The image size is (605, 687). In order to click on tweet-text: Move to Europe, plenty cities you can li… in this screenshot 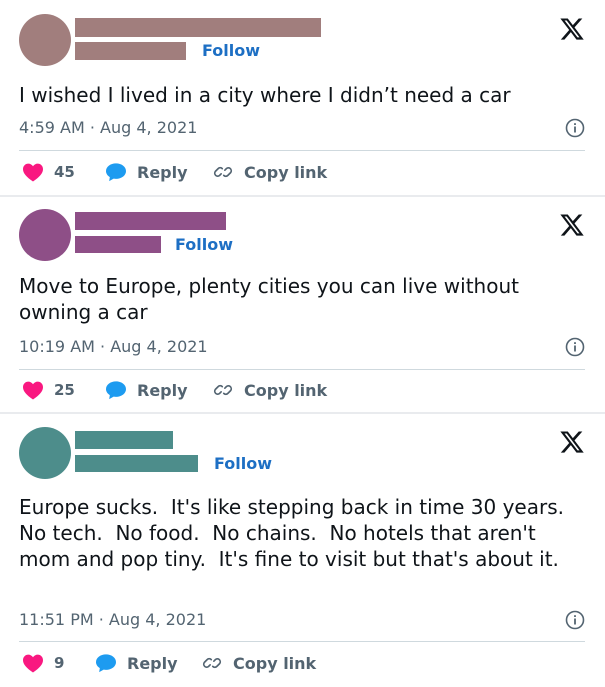, I will do `click(269, 299)`.